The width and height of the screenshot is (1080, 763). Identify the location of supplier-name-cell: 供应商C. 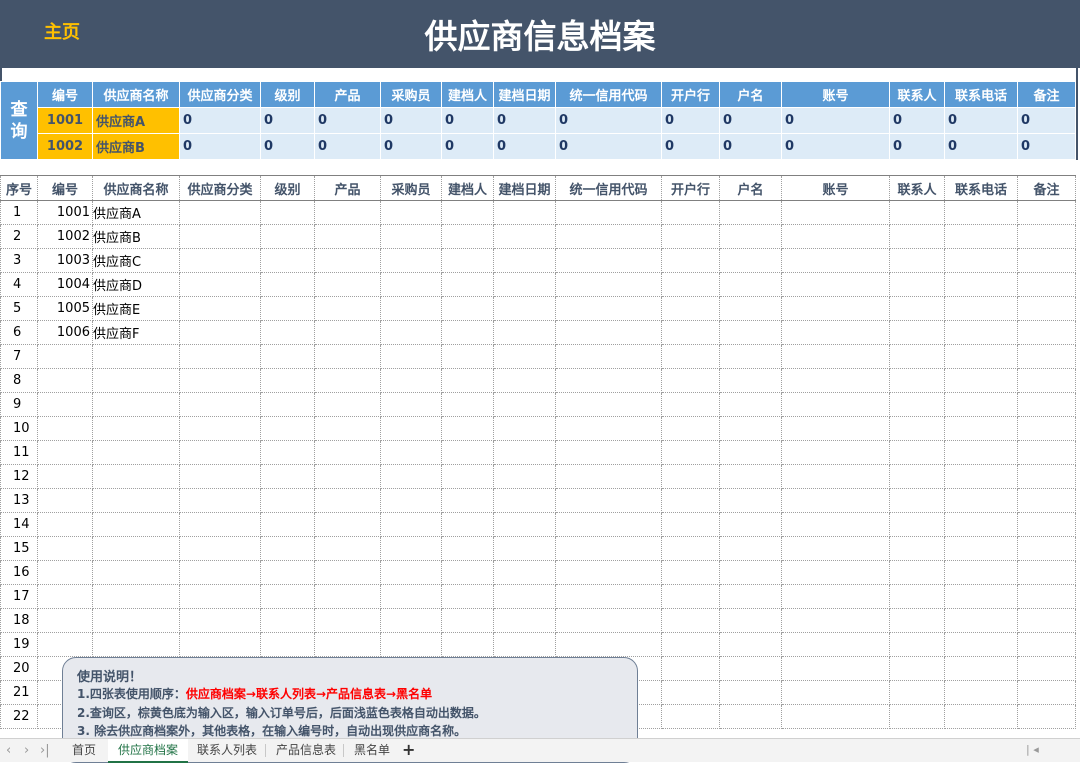
(136, 260).